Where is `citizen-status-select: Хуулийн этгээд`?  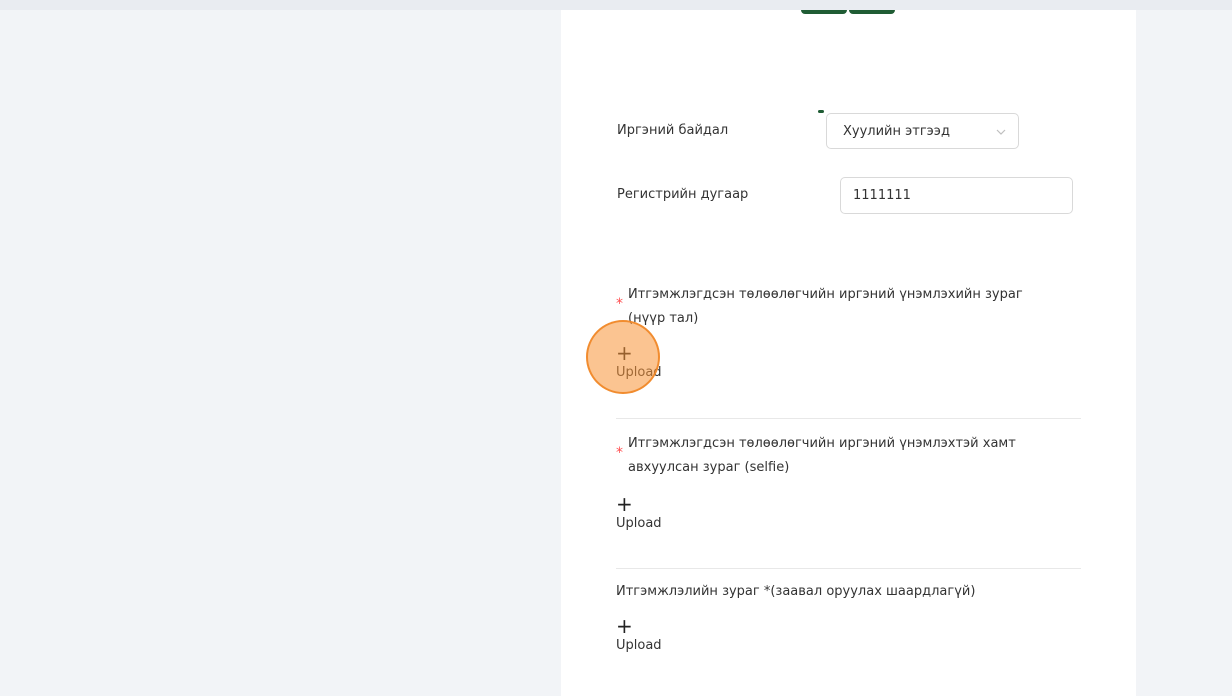 citizen-status-select: Хуулийн этгээд is located at coordinates (922, 131).